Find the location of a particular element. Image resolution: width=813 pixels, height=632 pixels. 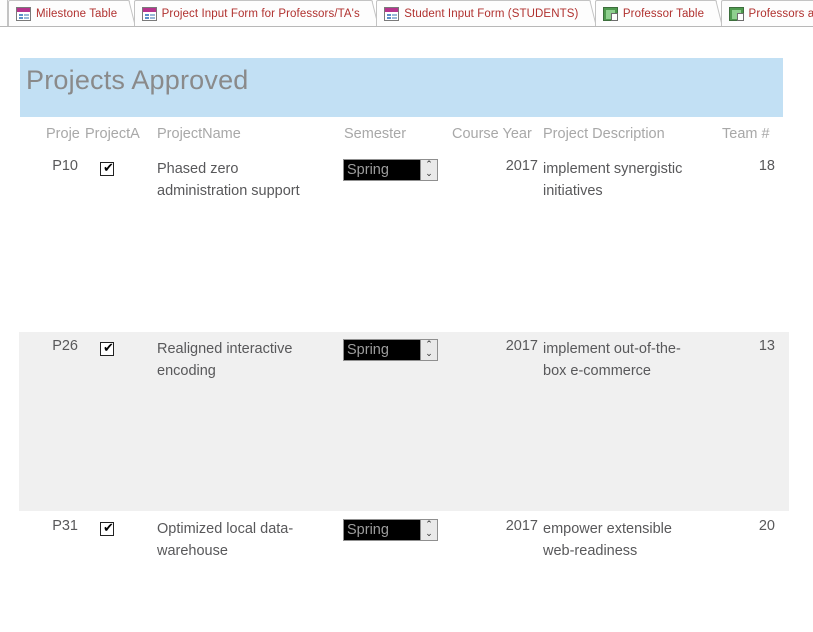

cell-team-number: 18 is located at coordinates (766, 166).